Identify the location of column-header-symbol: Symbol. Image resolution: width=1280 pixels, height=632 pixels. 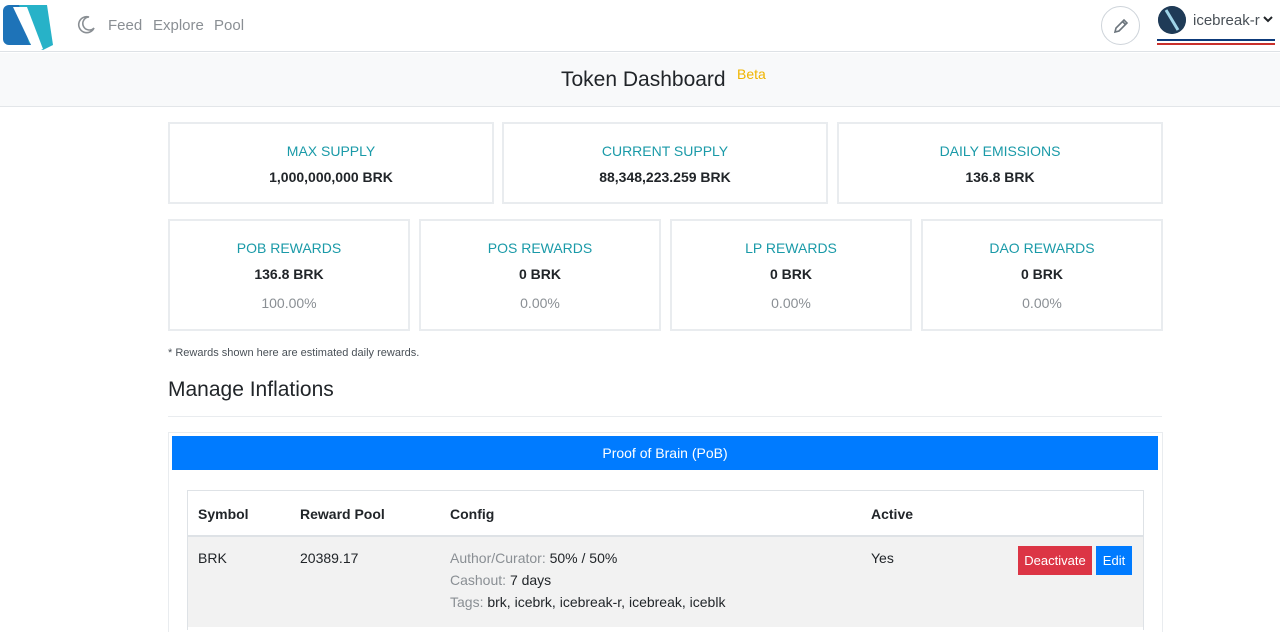
(223, 514).